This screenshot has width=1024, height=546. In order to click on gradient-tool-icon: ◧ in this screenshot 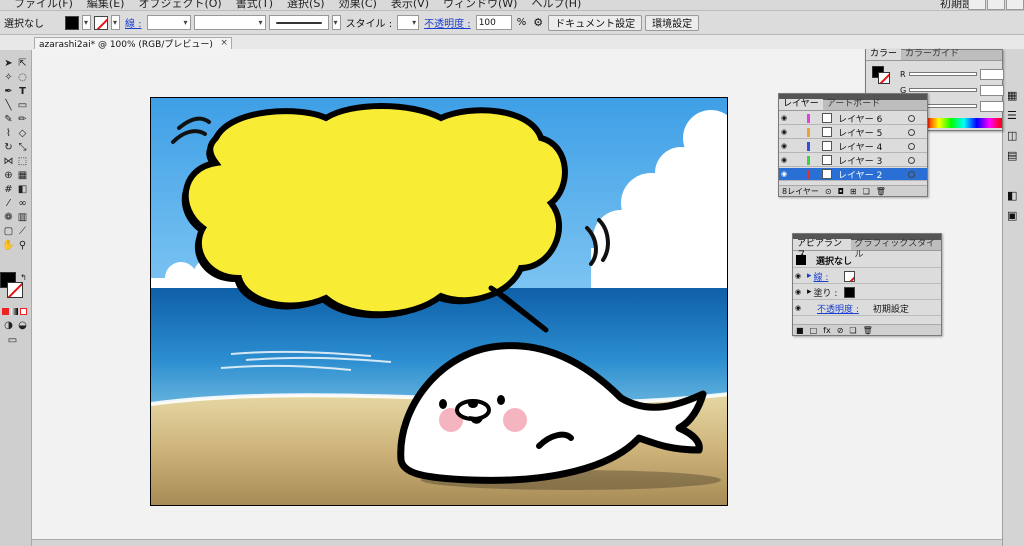, I will do `click(22, 190)`.